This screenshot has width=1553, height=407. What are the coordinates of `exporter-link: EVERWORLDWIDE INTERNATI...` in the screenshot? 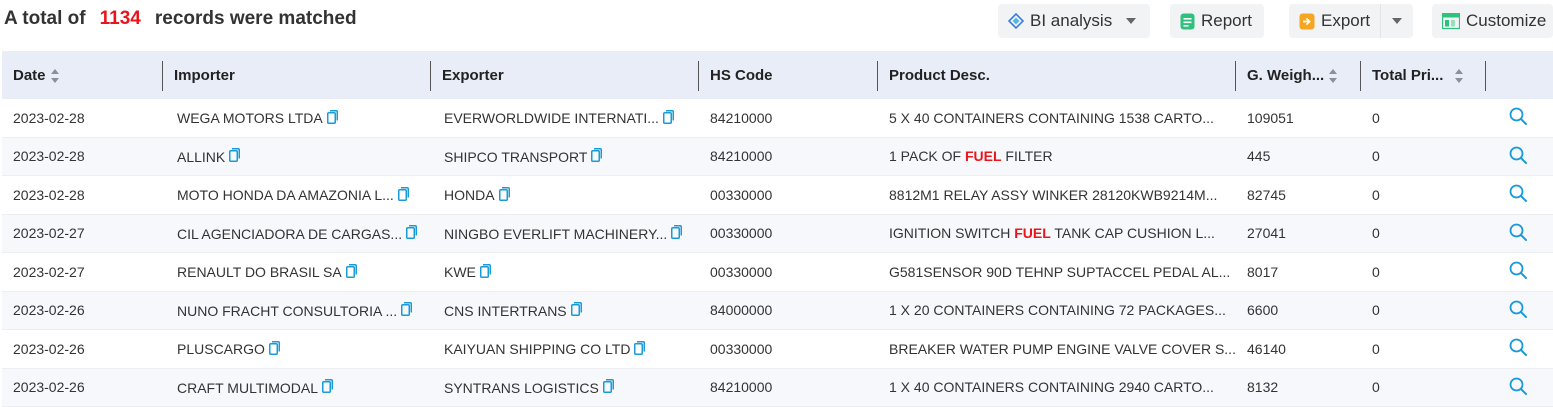 It's located at (551, 118).